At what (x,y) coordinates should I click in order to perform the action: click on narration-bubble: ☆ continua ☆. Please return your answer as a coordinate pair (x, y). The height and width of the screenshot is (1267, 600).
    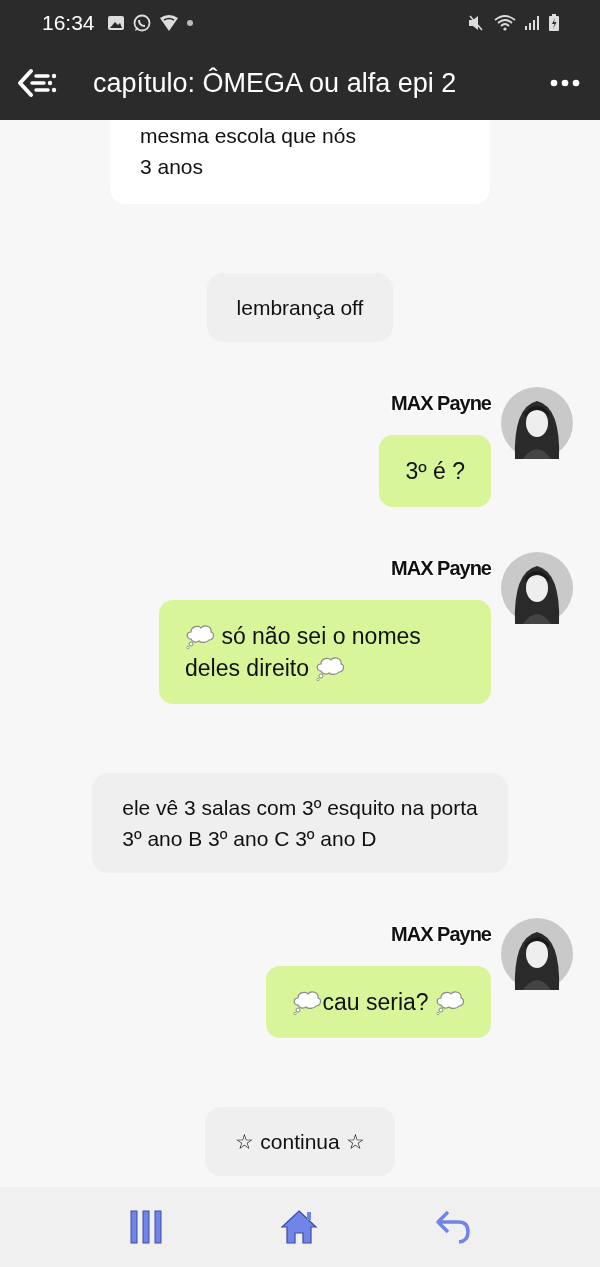
    Looking at the image, I should click on (300, 1141).